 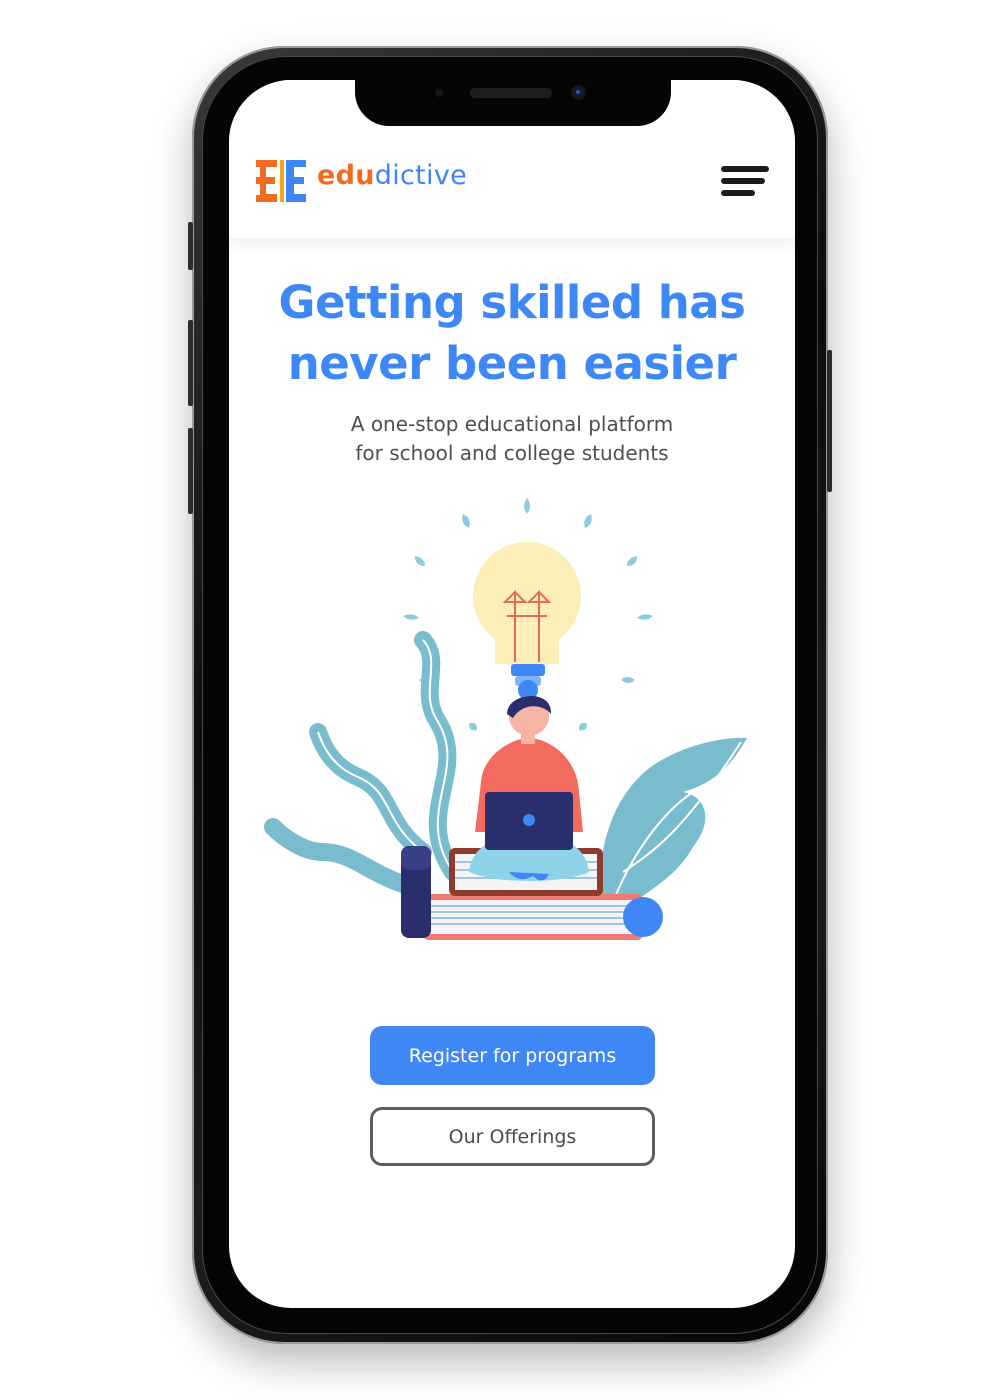 What do you see at coordinates (511, 93) in the screenshot?
I see `earpiece-speaker` at bounding box center [511, 93].